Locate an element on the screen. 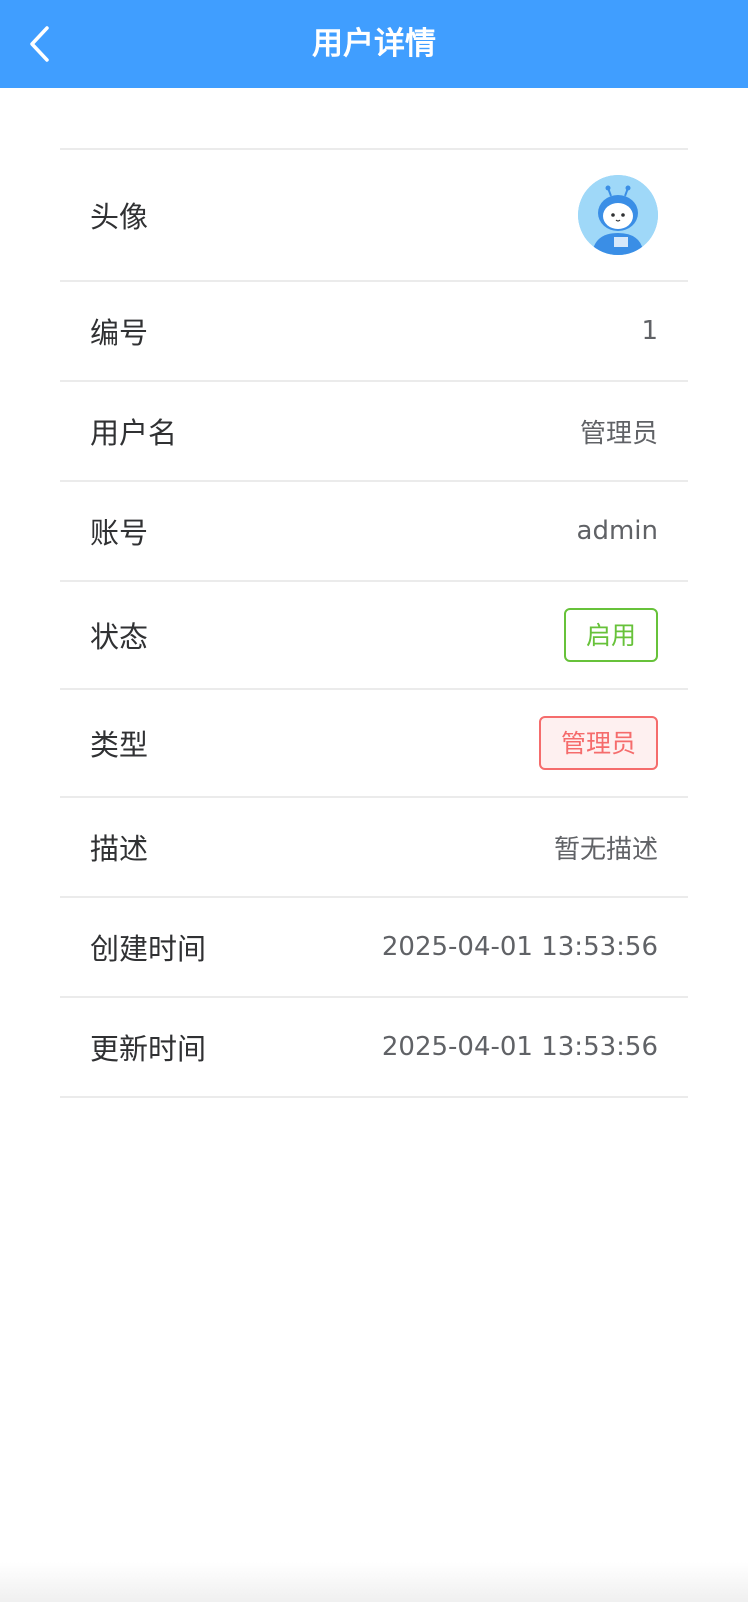 The image size is (748, 1602). bottom-fade is located at coordinates (374, 1582).